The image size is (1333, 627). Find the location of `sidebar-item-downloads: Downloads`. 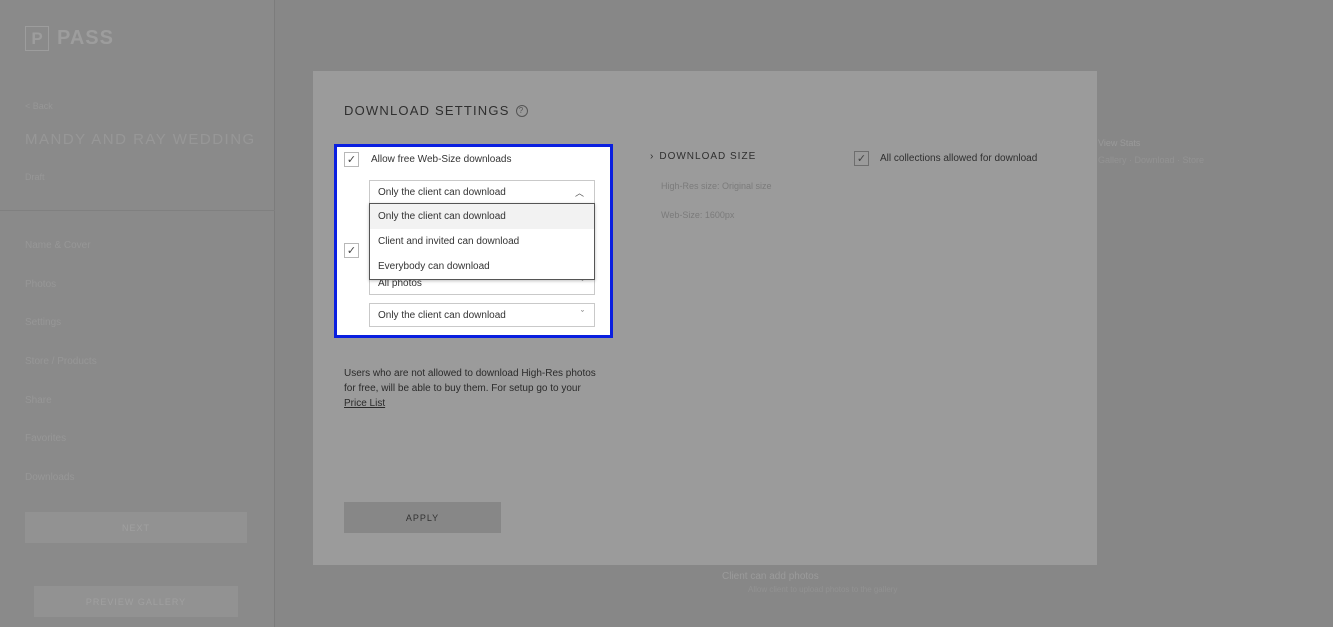

sidebar-item-downloads: Downloads is located at coordinates (61, 491).